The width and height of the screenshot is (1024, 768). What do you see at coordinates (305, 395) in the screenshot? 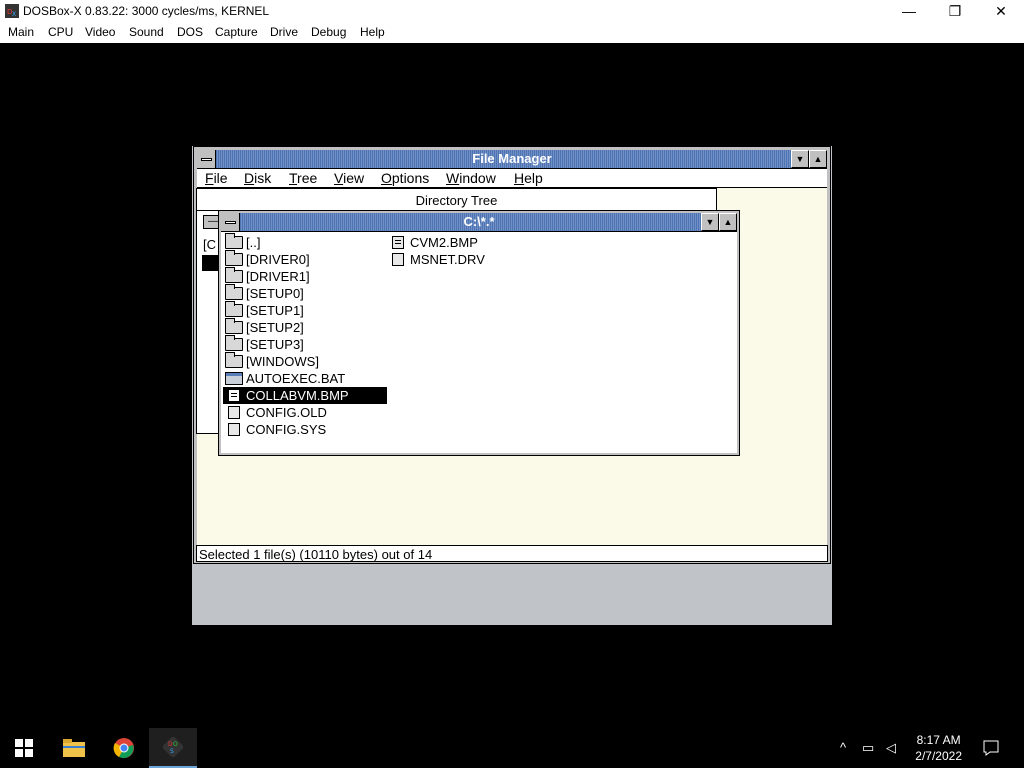
I see `file-list-item: COLLABVM.BMP` at bounding box center [305, 395].